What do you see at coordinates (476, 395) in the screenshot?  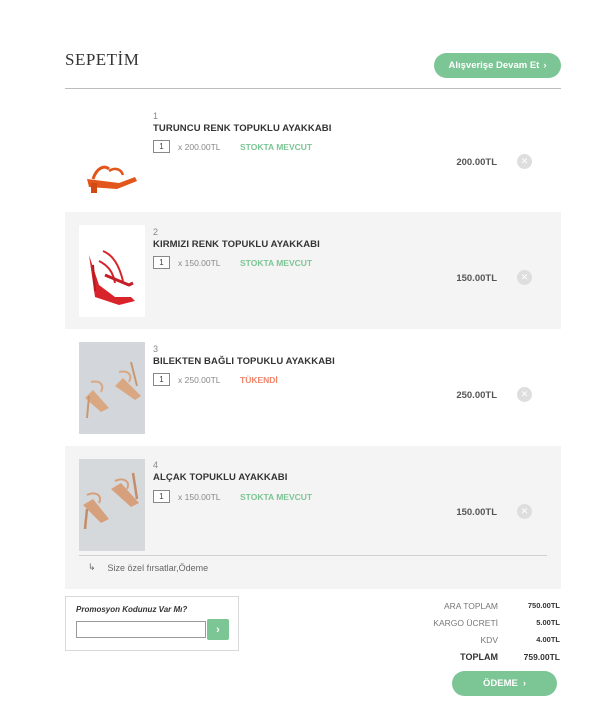 I see `item-total: 250.00TL` at bounding box center [476, 395].